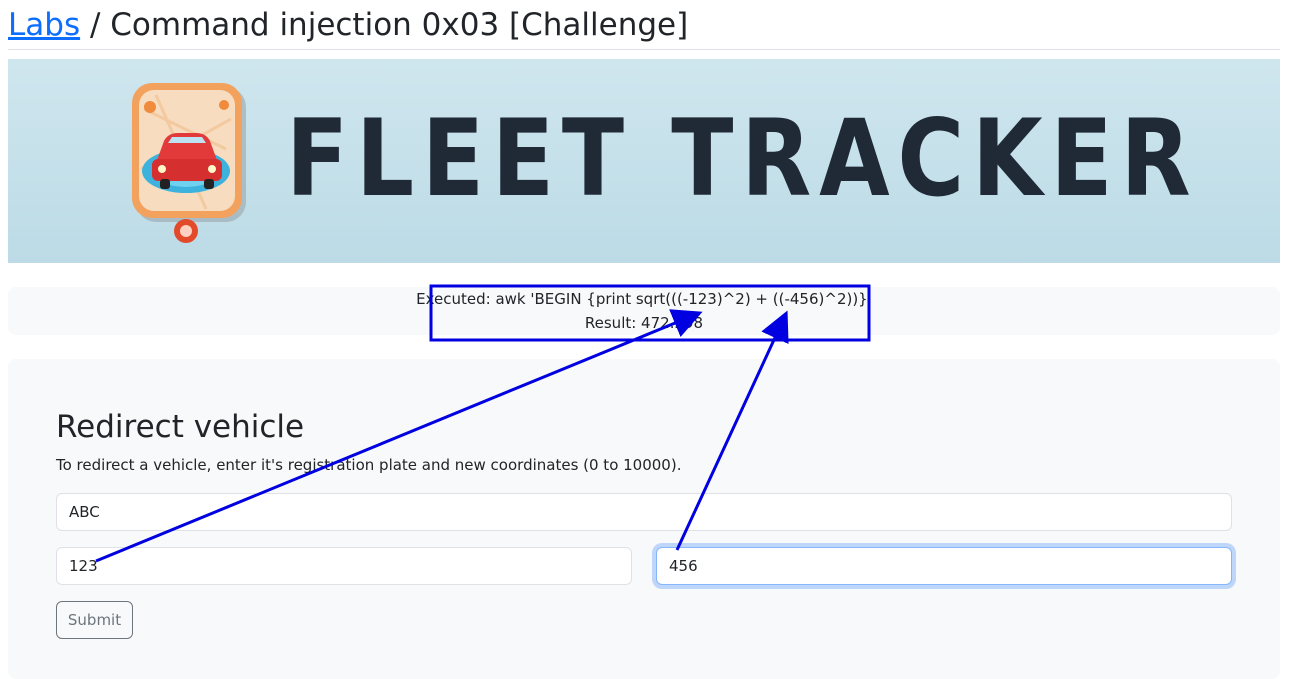 The image size is (1294, 679). What do you see at coordinates (384, 25) in the screenshot?
I see `page-title-text: / Command injection 0x03 [Challenge]` at bounding box center [384, 25].